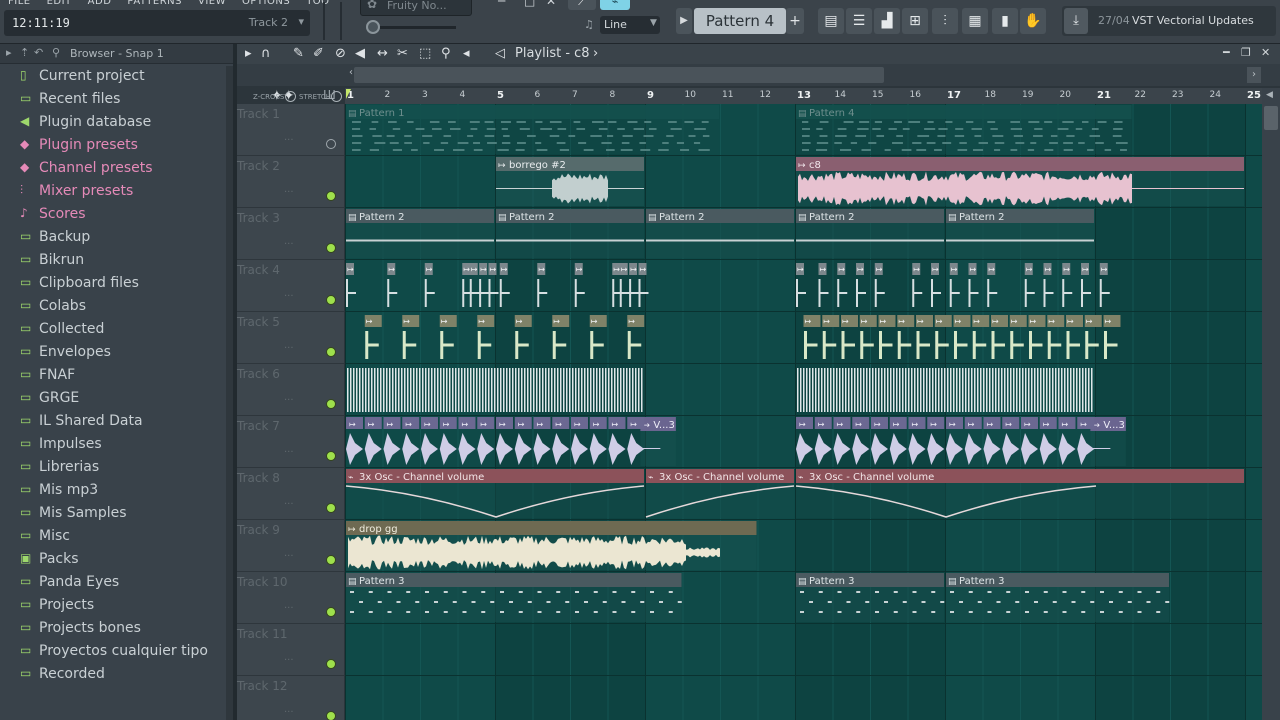 The image size is (1280, 720). I want to click on step-sequencer-icon: ☰, so click(859, 21).